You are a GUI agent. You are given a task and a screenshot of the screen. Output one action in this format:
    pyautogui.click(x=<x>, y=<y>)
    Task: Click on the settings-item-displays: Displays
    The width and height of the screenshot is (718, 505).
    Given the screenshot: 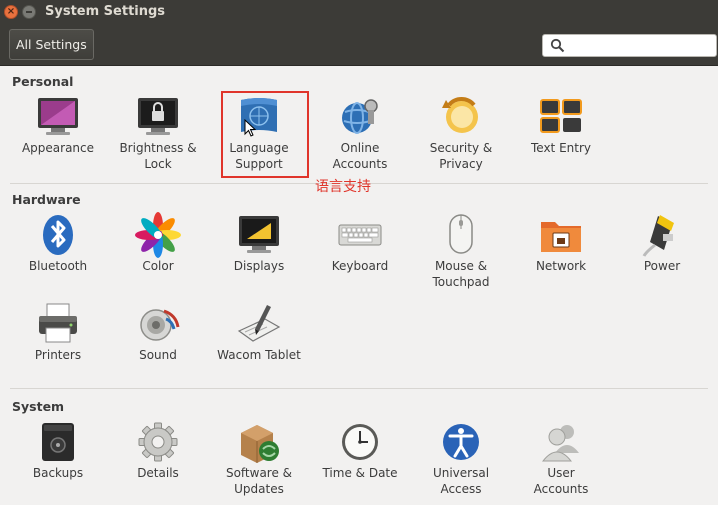 What is the action you would take?
    pyautogui.click(x=259, y=243)
    